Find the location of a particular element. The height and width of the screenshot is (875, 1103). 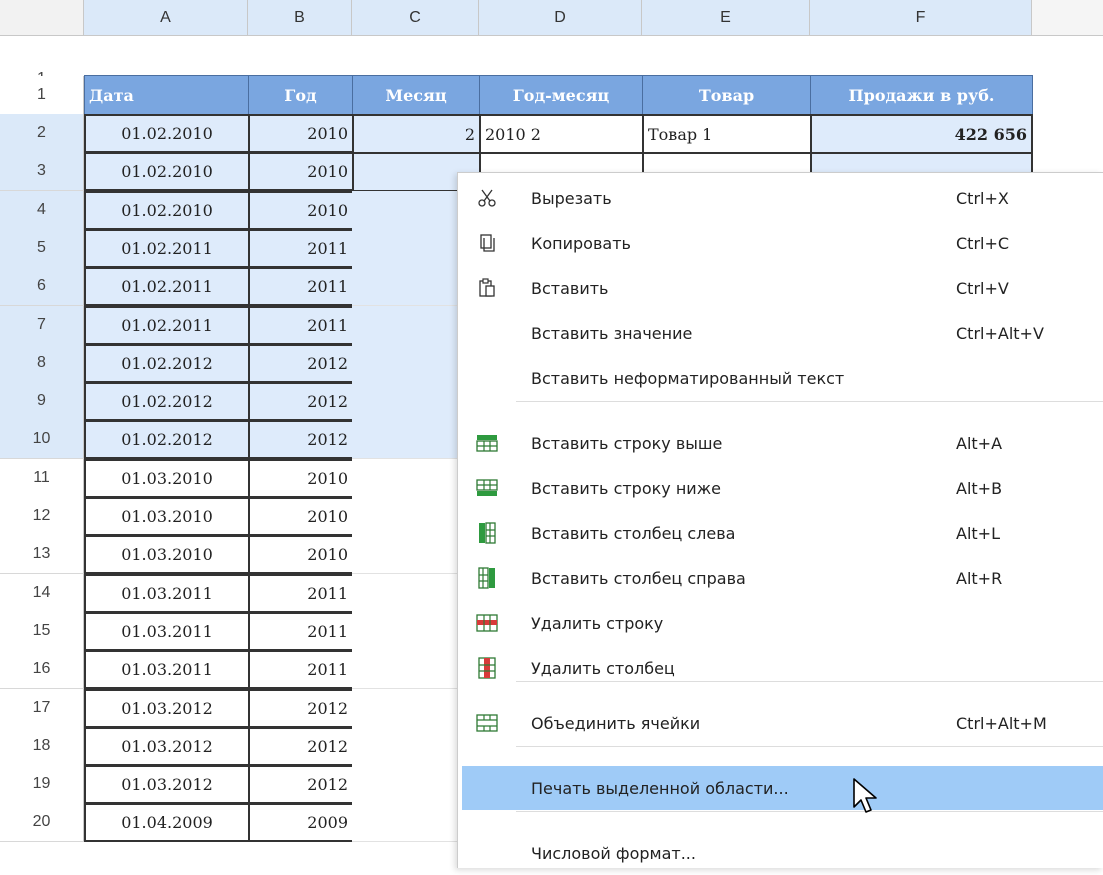

column-header-c: C is located at coordinates (415, 18).